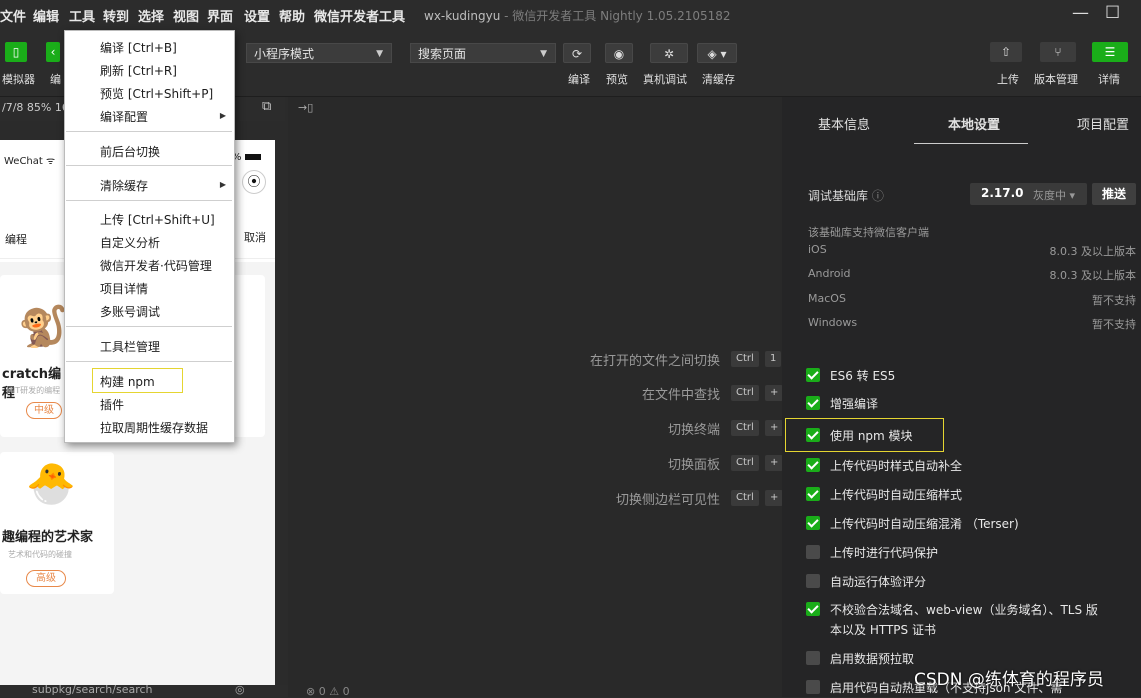 This screenshot has height=698, width=1141. What do you see at coordinates (157, 219) in the screenshot?
I see `menu-item-upload: 上传 [Ctrl+Shift+U]` at bounding box center [157, 219].